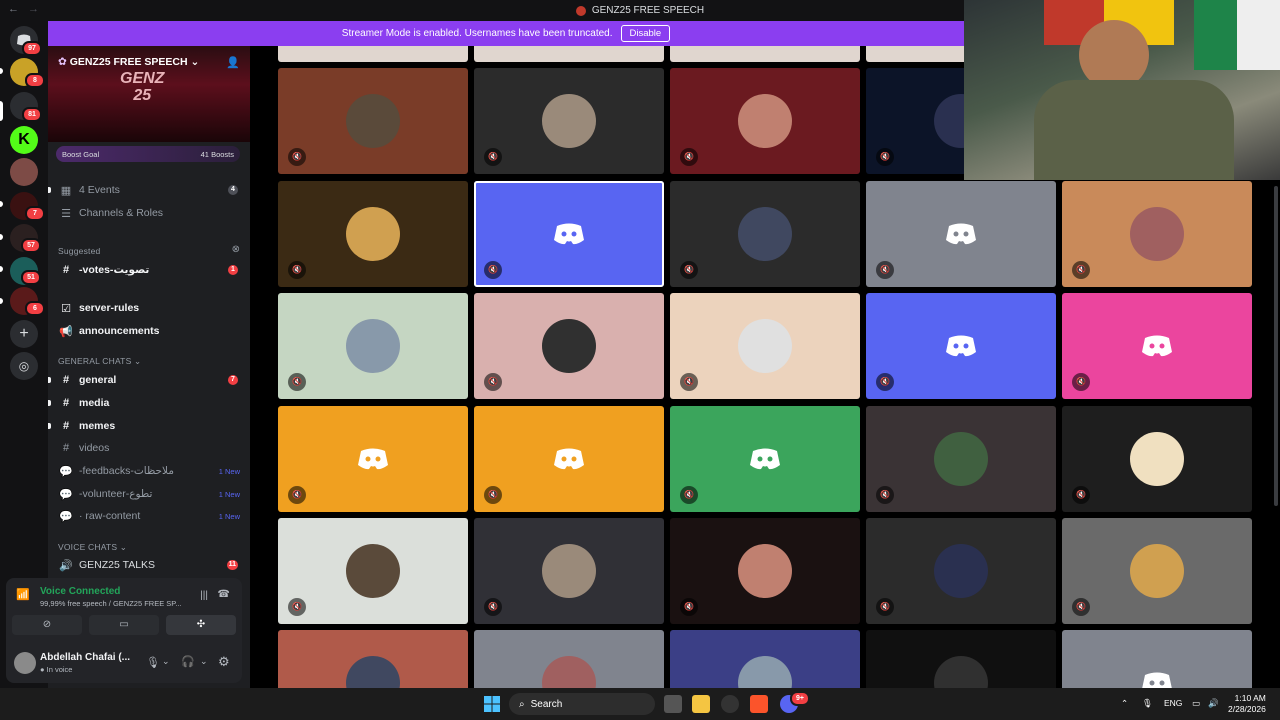 Image resolution: width=1280 pixels, height=720 pixels. I want to click on server-header: ✿ GENZ25 FREE SPEECH ⌄ 👤 GENZ 25, so click(149, 94).